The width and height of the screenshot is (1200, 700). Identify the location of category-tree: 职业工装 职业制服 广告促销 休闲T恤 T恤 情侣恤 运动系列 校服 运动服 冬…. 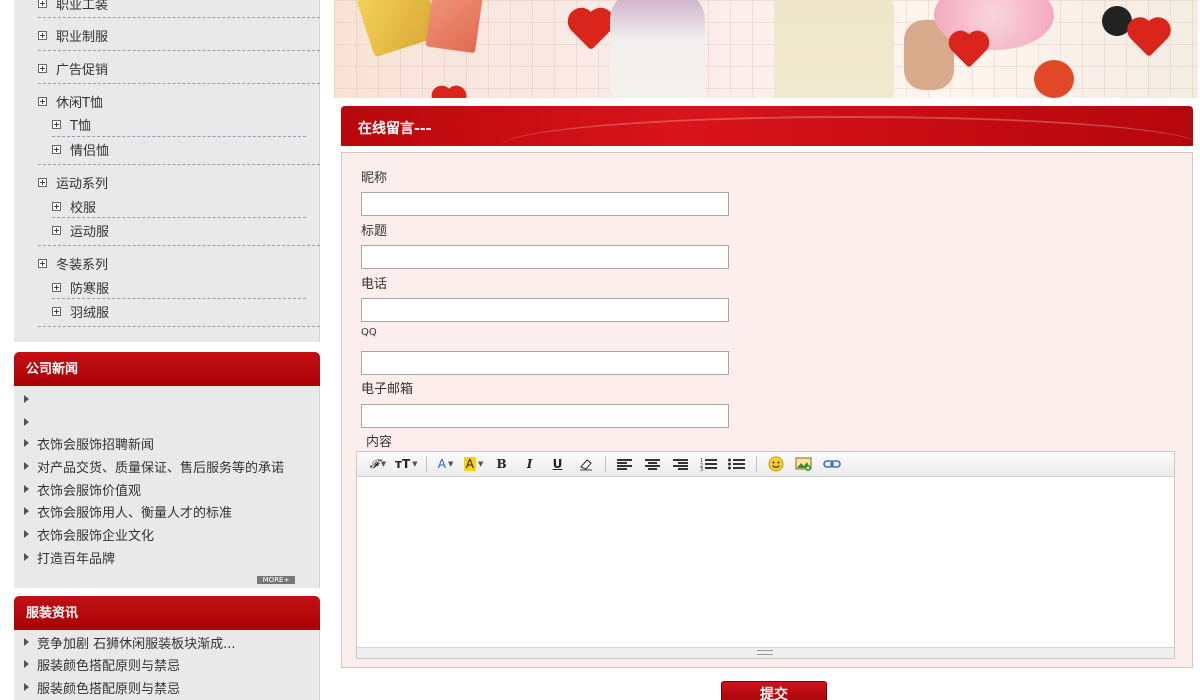
(167, 171).